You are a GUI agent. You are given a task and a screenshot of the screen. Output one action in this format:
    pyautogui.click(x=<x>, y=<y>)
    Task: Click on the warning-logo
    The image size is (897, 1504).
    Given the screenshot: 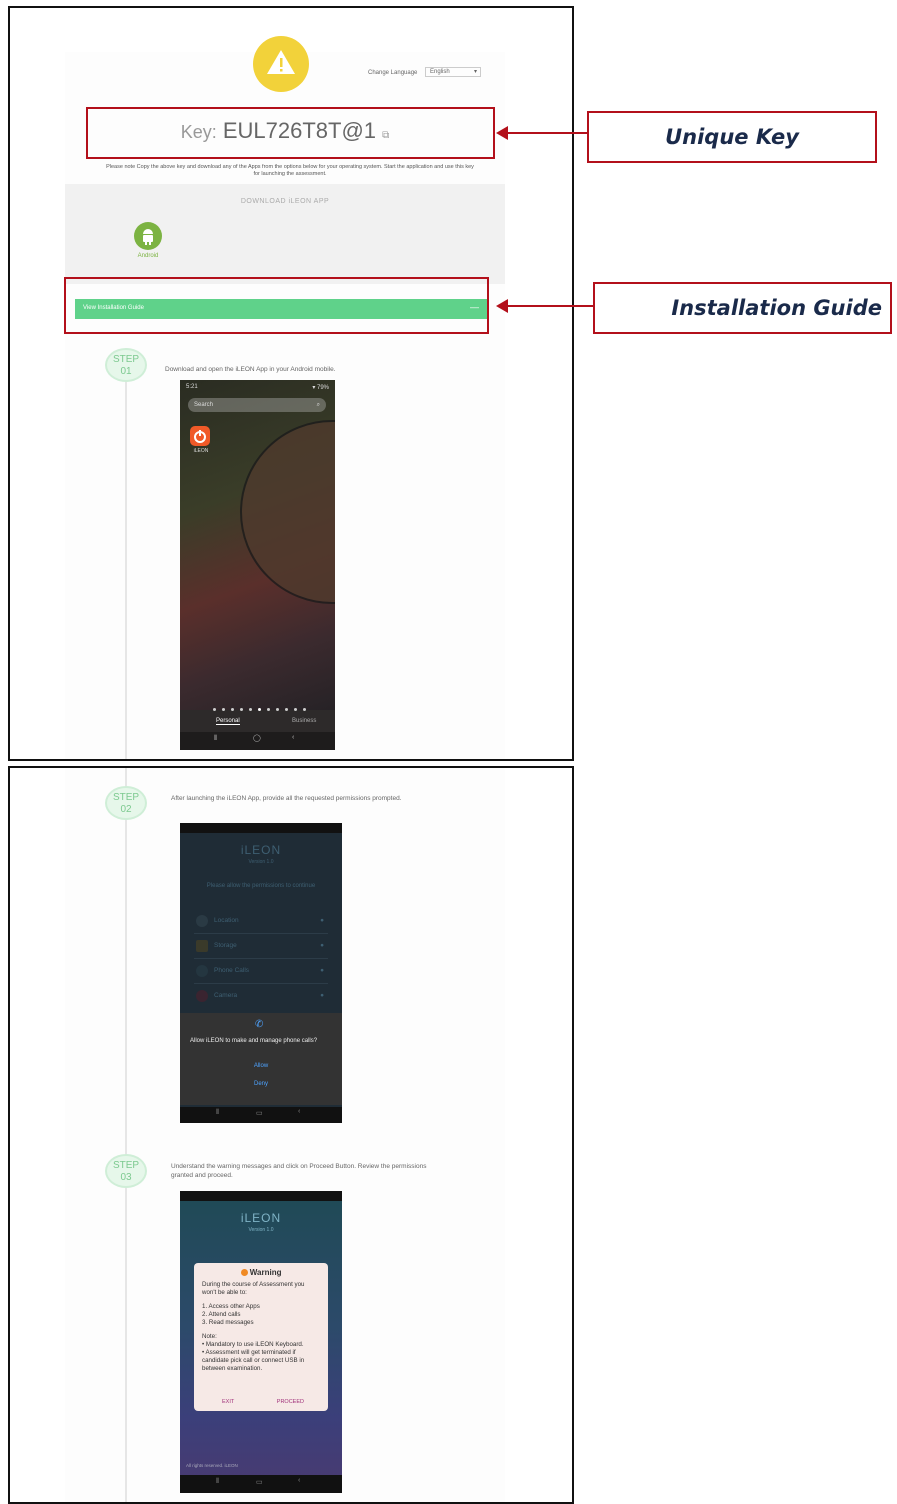 What is the action you would take?
    pyautogui.click(x=281, y=64)
    